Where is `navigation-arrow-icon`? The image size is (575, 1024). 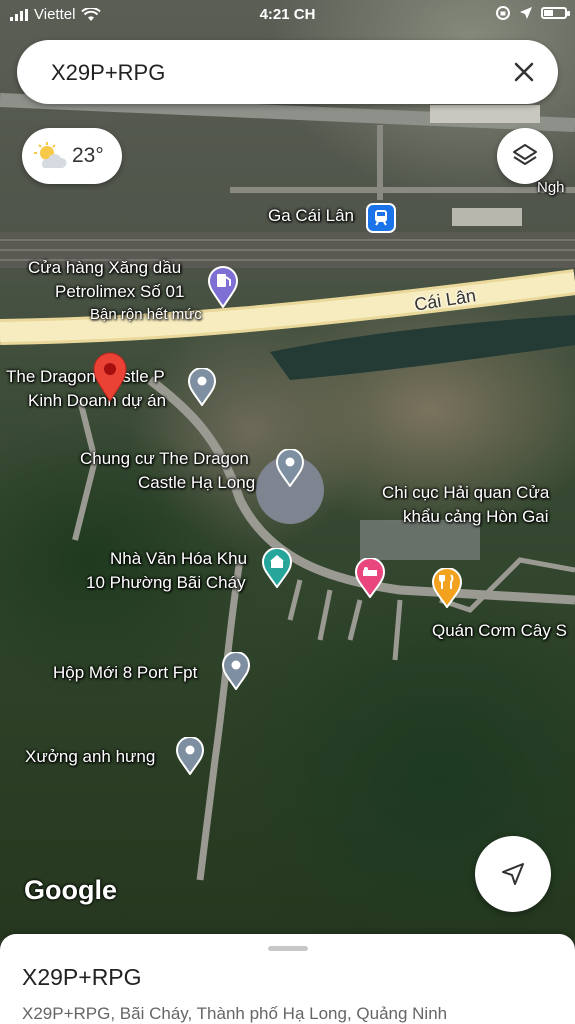 navigation-arrow-icon is located at coordinates (513, 874).